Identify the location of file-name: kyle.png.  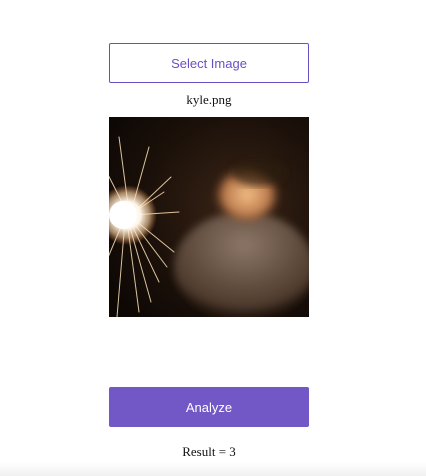
(209, 99).